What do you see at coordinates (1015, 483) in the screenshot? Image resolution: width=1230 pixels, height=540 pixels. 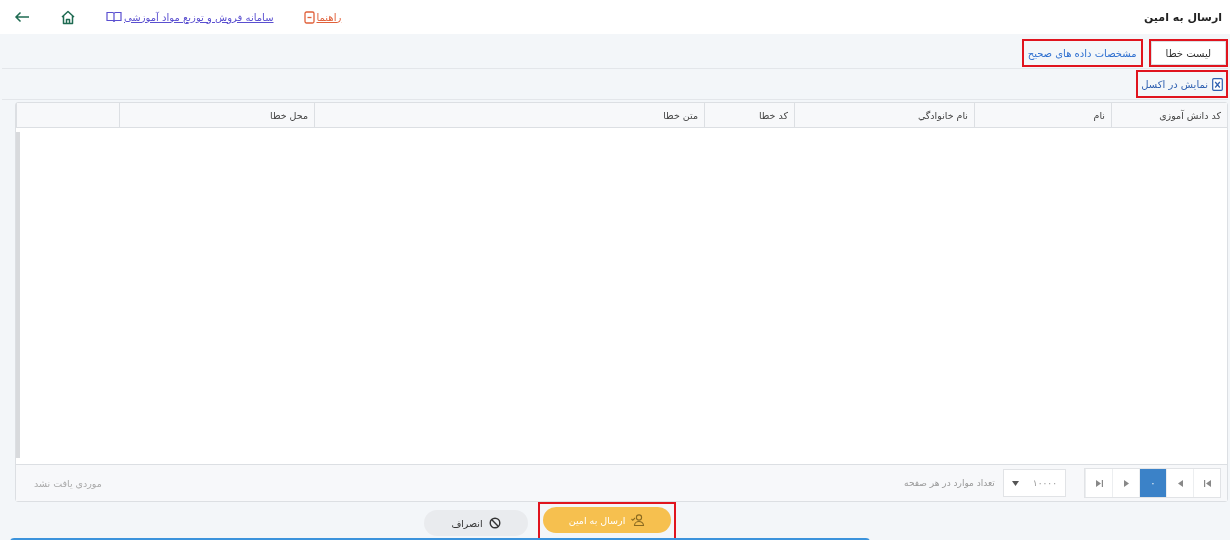 I see `dropdown-caret-icon` at bounding box center [1015, 483].